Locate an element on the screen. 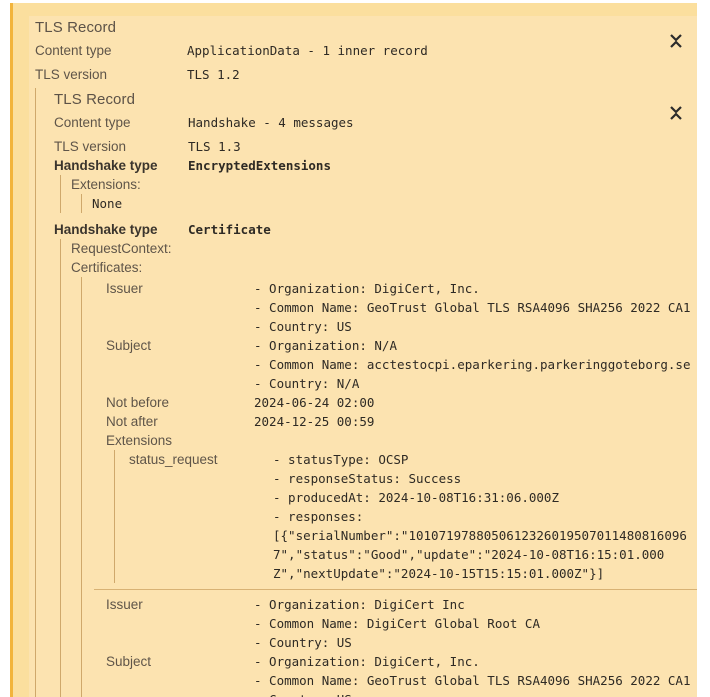  cert1-not-after-value: 2024-12-25 00:59 is located at coordinates (314, 421).